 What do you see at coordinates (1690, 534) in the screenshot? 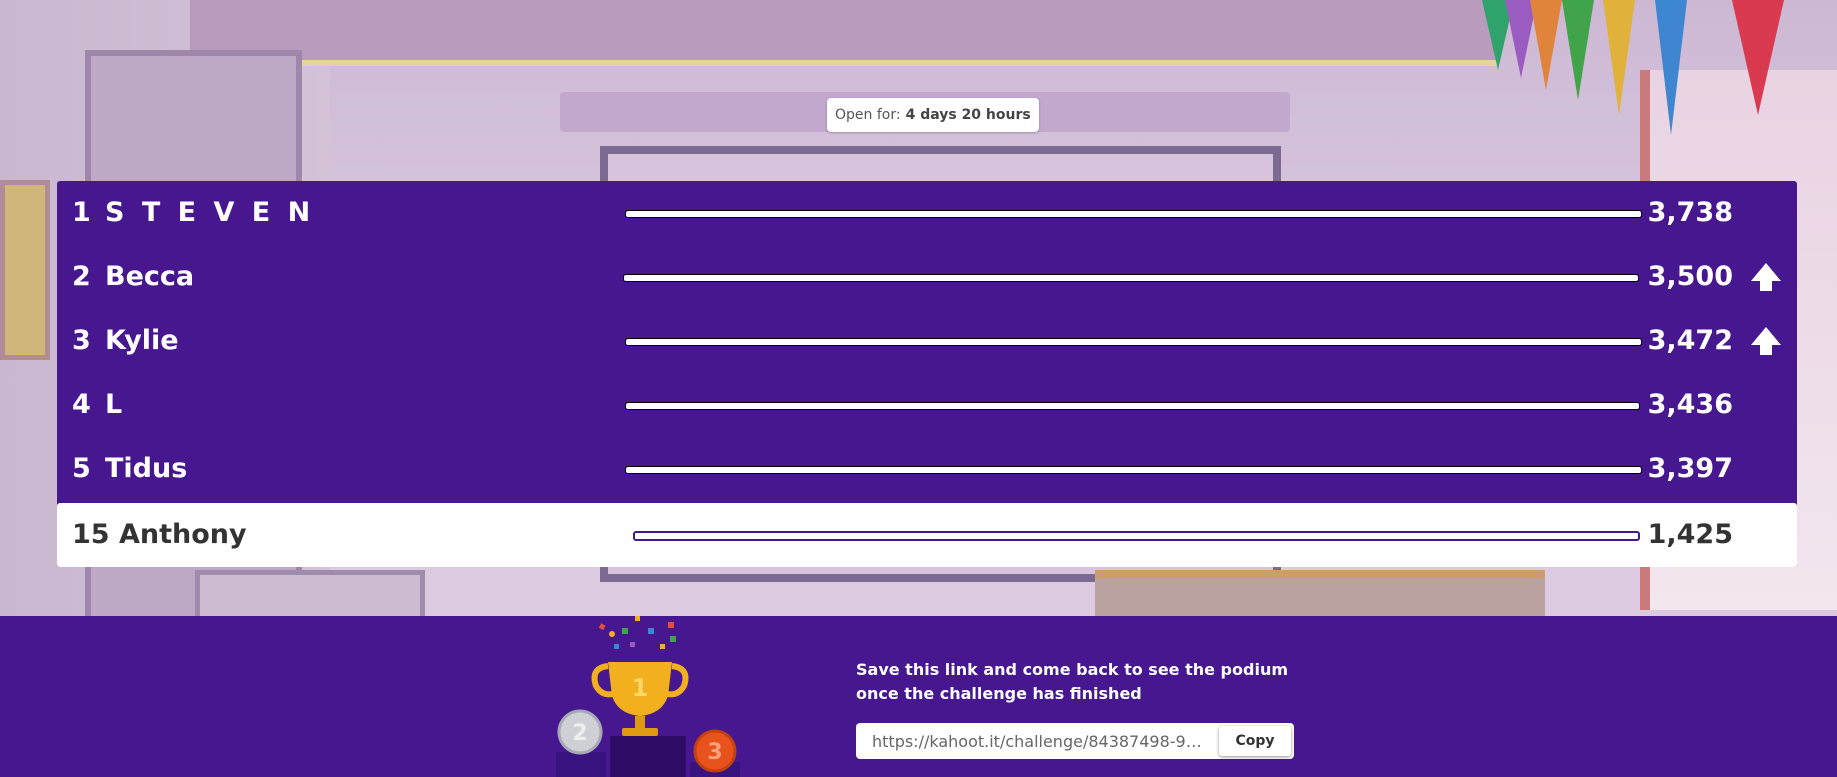
I see `score: 1,425` at bounding box center [1690, 534].